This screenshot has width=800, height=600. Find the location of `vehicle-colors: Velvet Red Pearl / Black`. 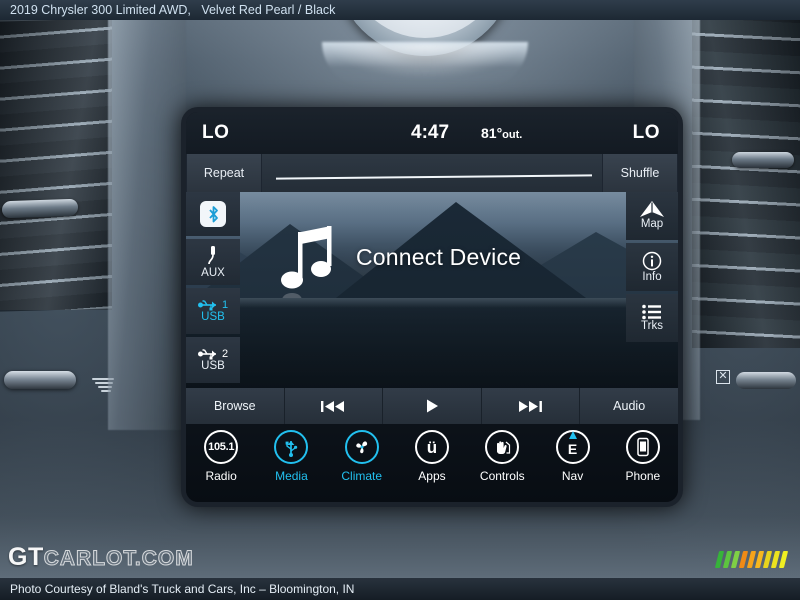

vehicle-colors: Velvet Red Pearl / Black is located at coordinates (268, 10).